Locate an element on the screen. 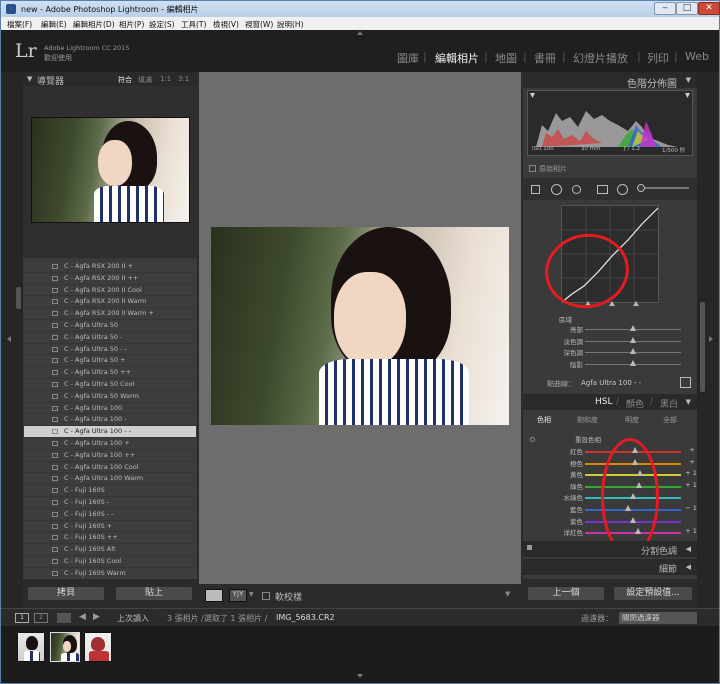 The image size is (720, 684). right-scroll-handle is located at coordinates (702, 347).